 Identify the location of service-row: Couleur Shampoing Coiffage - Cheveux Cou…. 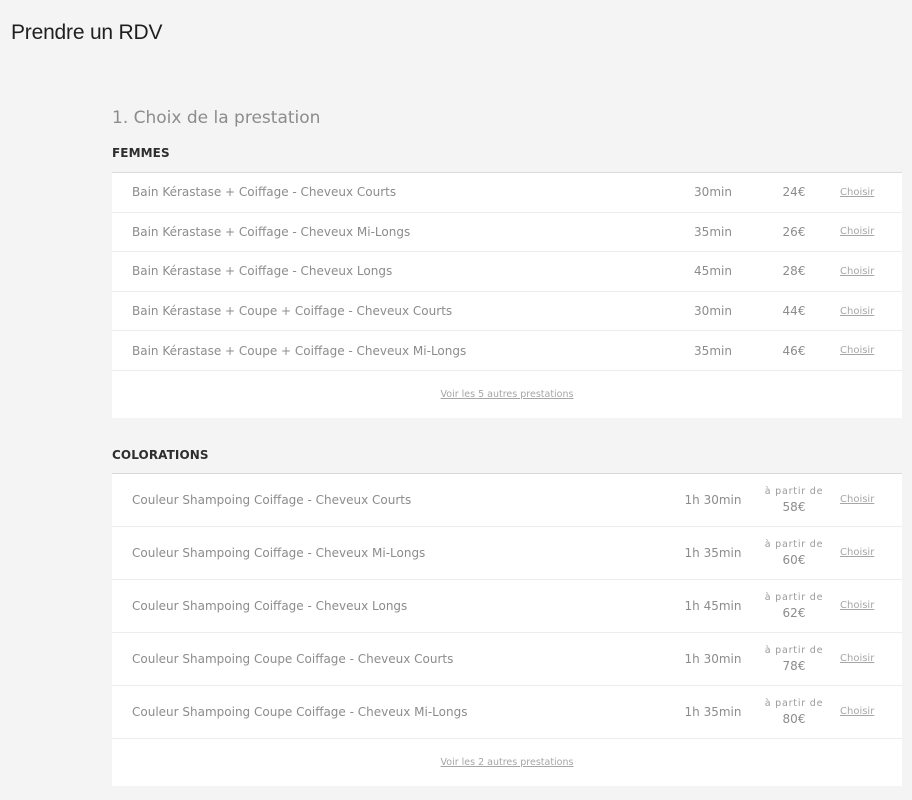
(507, 500).